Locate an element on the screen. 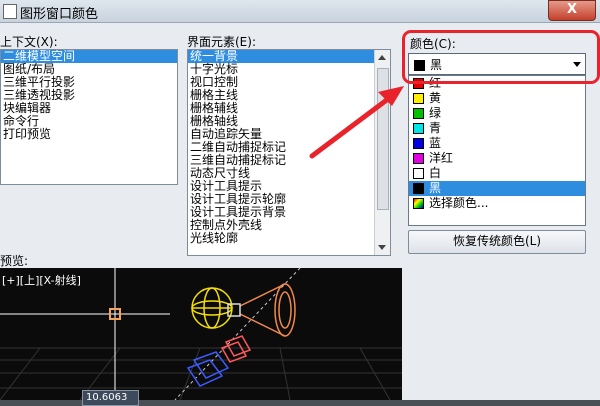 The image size is (600, 406). window-title: 图形窗口颜色 is located at coordinates (59, 14).